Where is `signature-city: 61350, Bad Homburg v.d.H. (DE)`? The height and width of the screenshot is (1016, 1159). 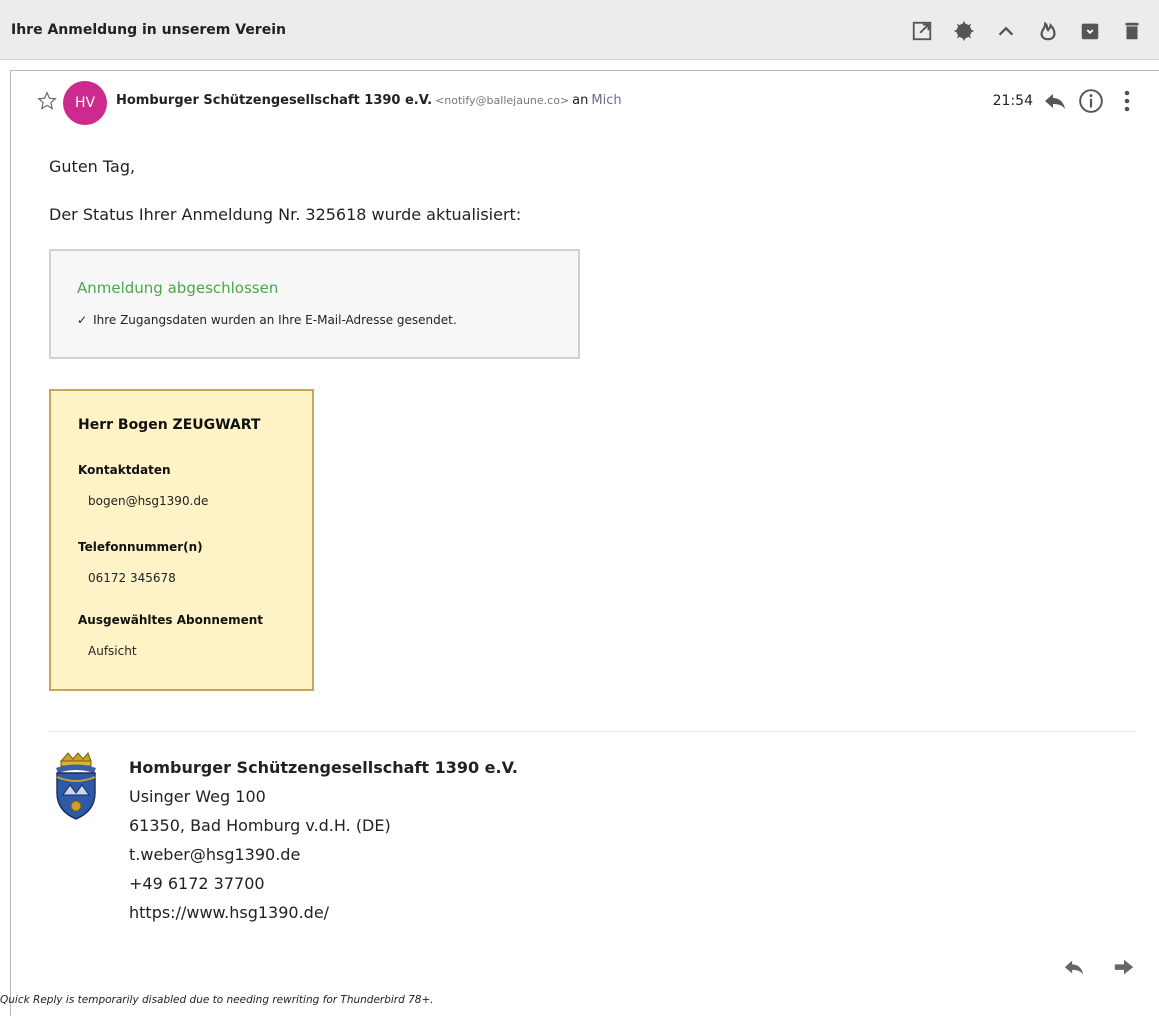 signature-city: 61350, Bad Homburg v.d.H. (DE) is located at coordinates (260, 825).